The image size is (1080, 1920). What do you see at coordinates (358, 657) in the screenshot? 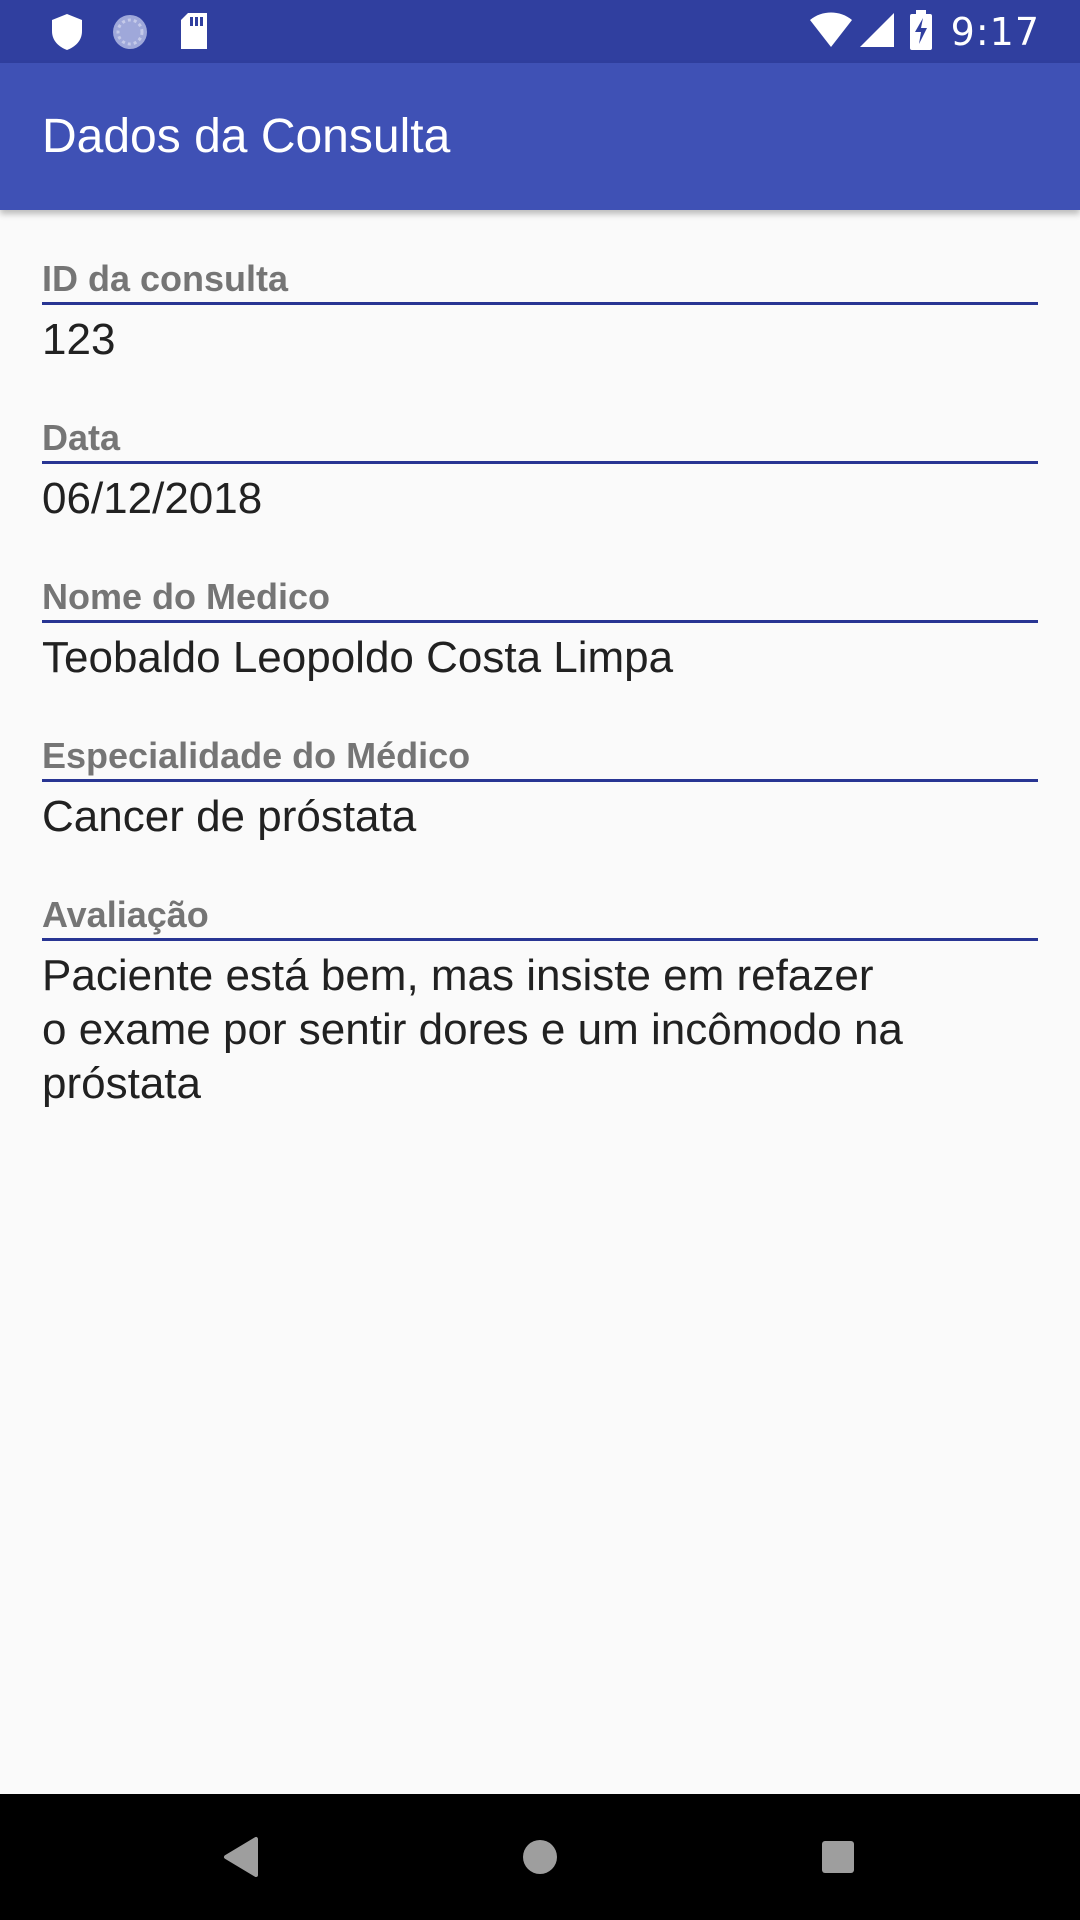
I see `field-value: Teobaldo Leopoldo Costa Limpa` at bounding box center [358, 657].